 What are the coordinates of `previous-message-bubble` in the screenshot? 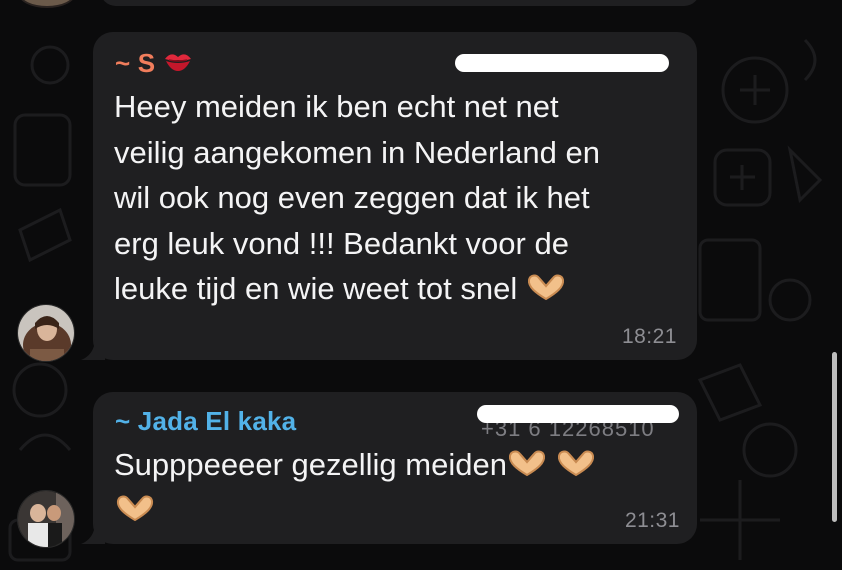 It's located at (400, 3).